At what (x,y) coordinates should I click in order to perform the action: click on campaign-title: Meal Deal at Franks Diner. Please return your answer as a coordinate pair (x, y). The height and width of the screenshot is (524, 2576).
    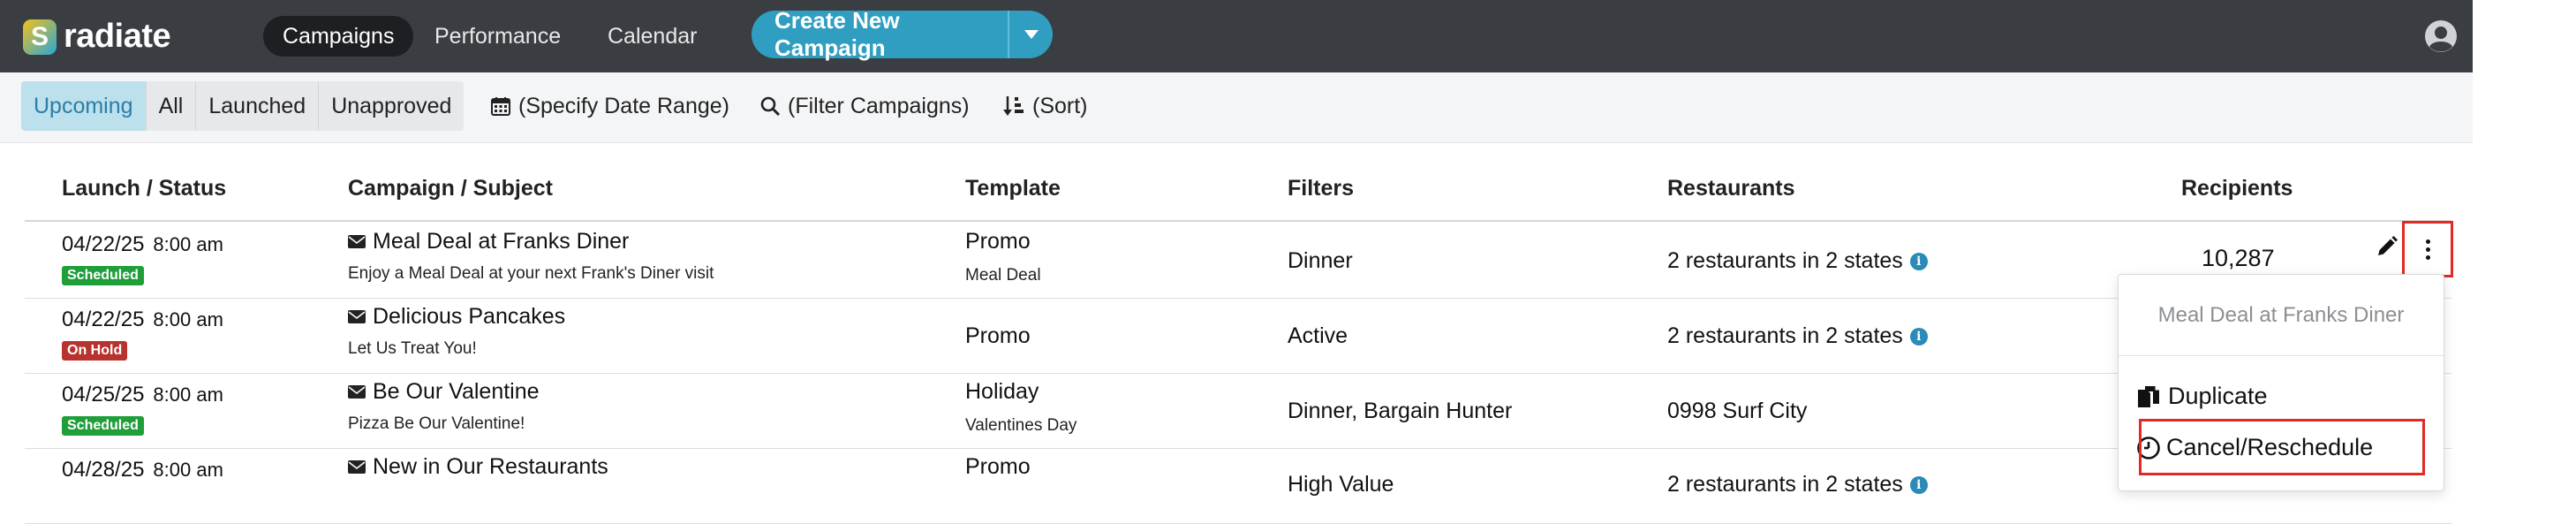
    Looking at the image, I should click on (489, 241).